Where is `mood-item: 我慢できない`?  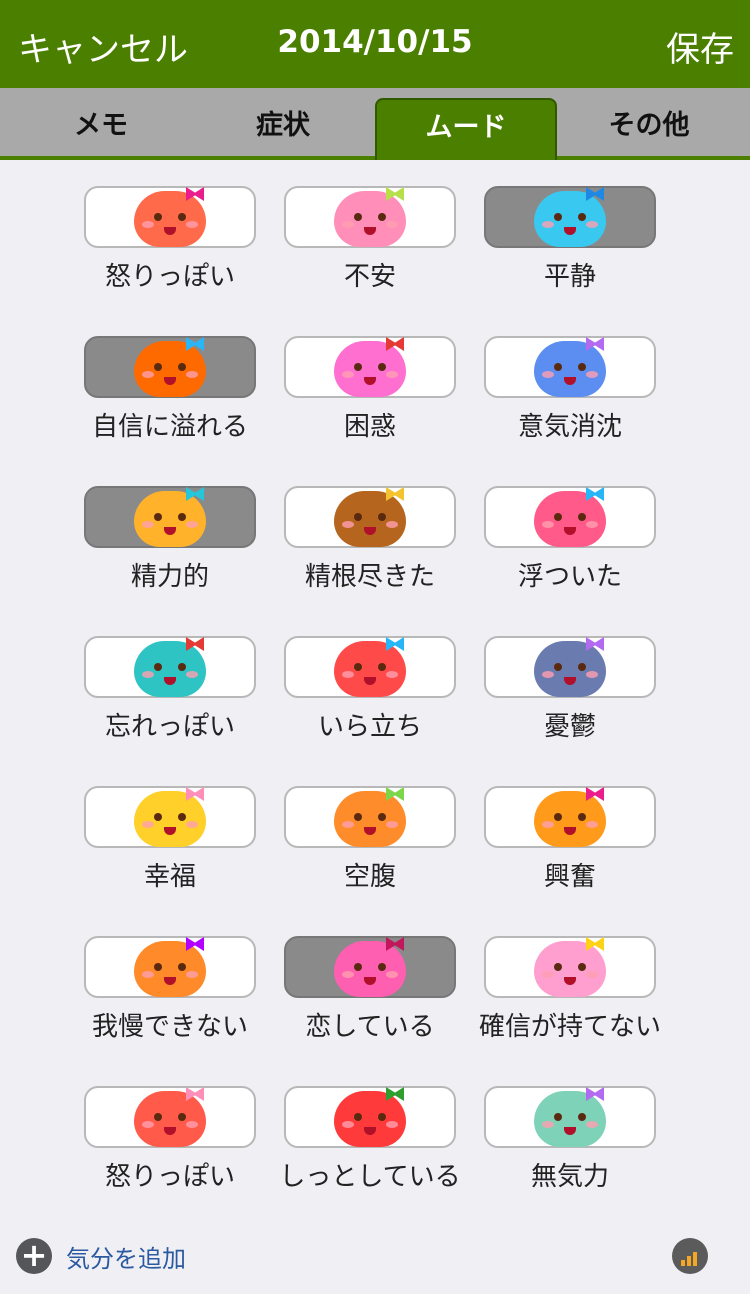
mood-item: 我慢できない is located at coordinates (170, 976).